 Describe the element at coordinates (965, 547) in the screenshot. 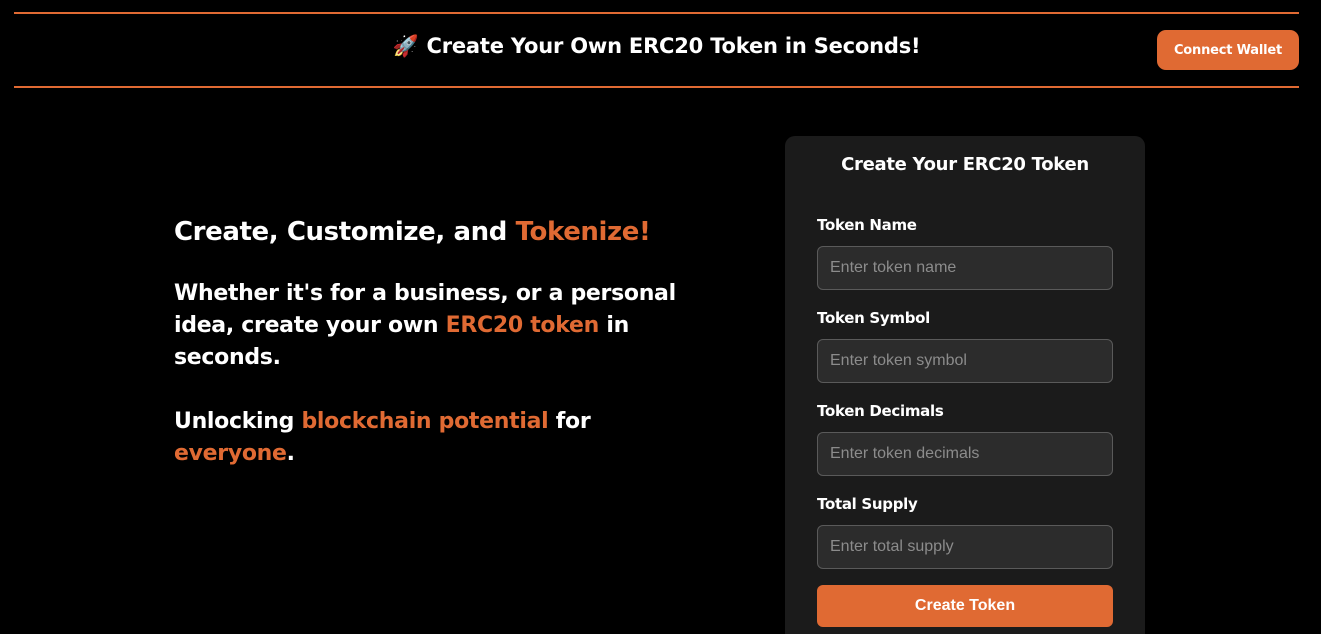

I see `total-supply-input` at that location.